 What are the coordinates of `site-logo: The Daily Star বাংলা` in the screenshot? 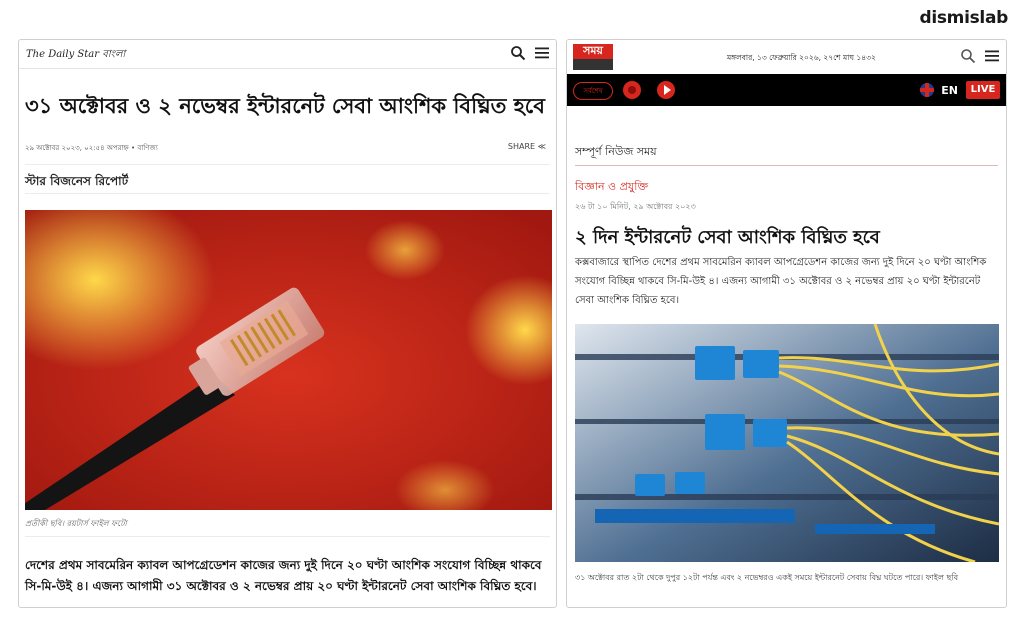 It's located at (75, 55).